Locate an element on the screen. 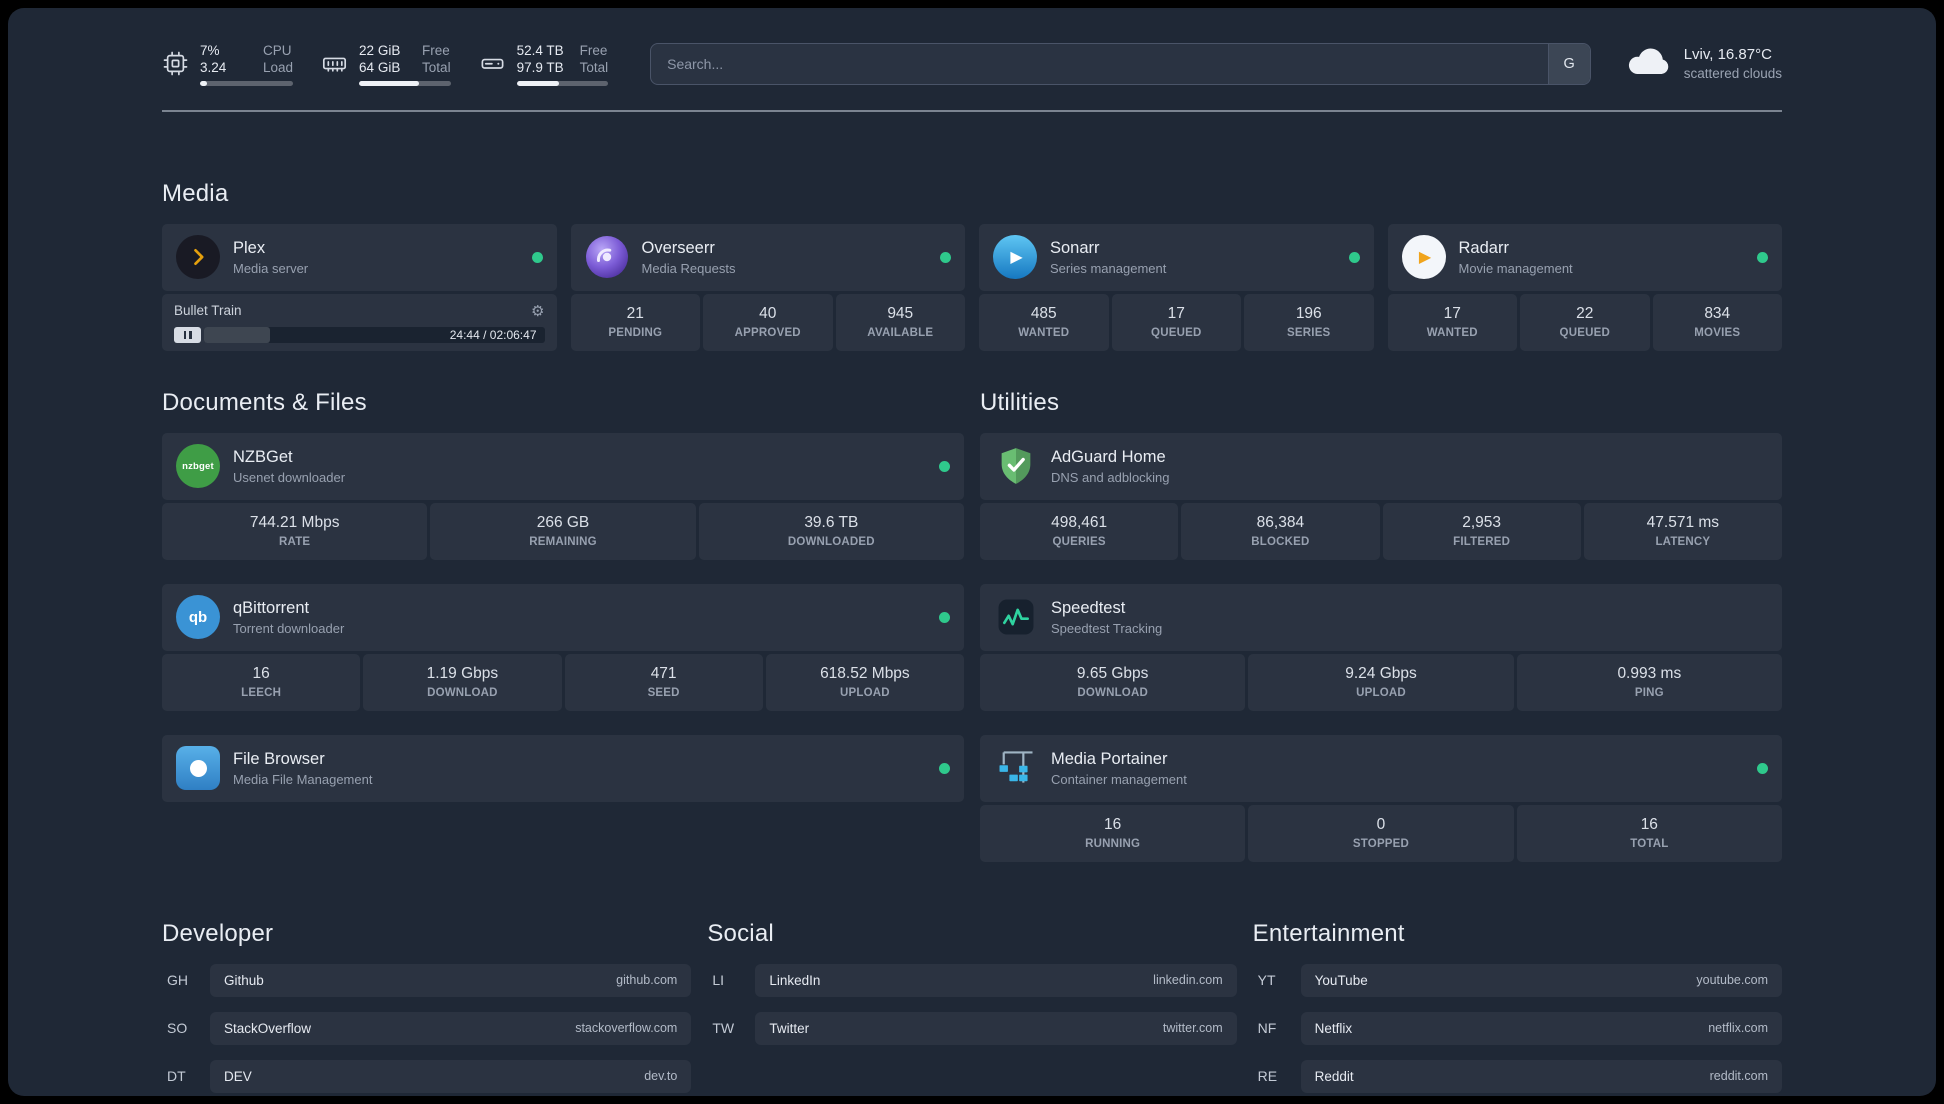 The width and height of the screenshot is (1944, 1104). stat-label: SEED is located at coordinates (663, 693).